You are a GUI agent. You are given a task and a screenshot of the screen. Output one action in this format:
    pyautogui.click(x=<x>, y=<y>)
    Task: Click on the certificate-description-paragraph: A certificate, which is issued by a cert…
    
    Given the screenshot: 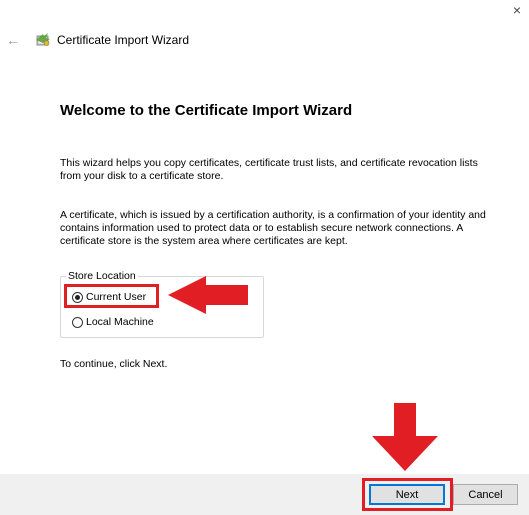 What is the action you would take?
    pyautogui.click(x=273, y=228)
    